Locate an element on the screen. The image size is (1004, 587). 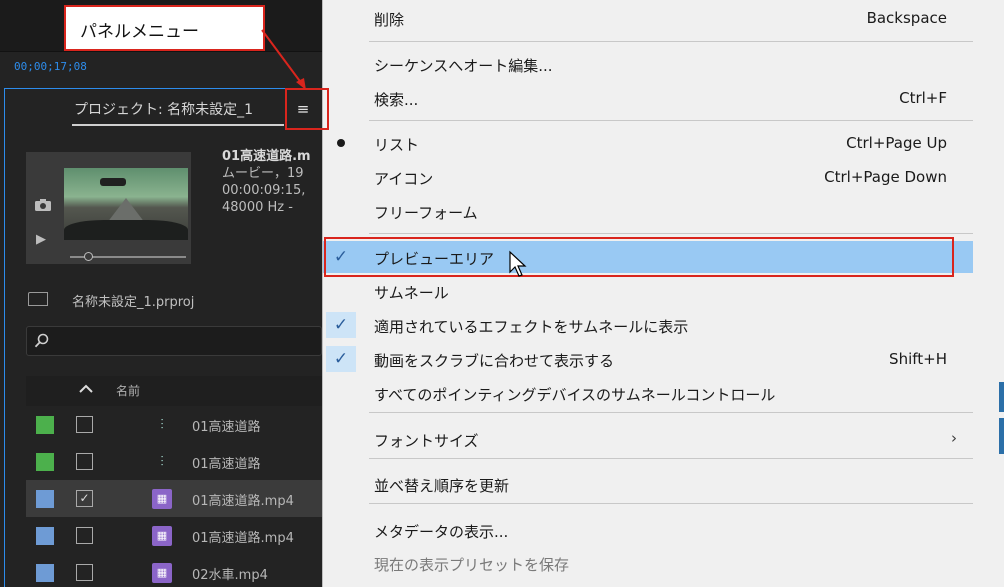
mouse-cursor-icon is located at coordinates (518, 263).